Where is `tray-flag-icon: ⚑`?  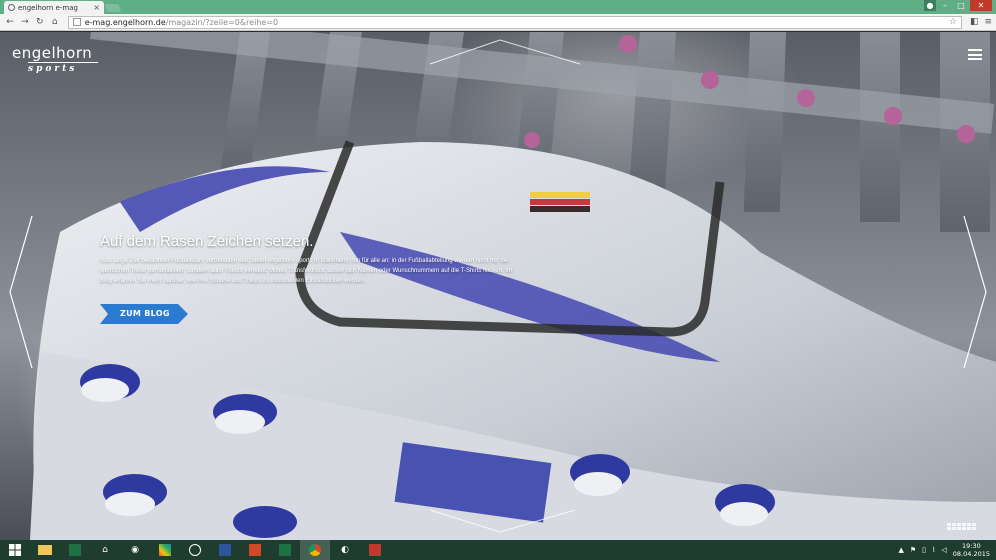
tray-flag-icon: ⚑ is located at coordinates (913, 550).